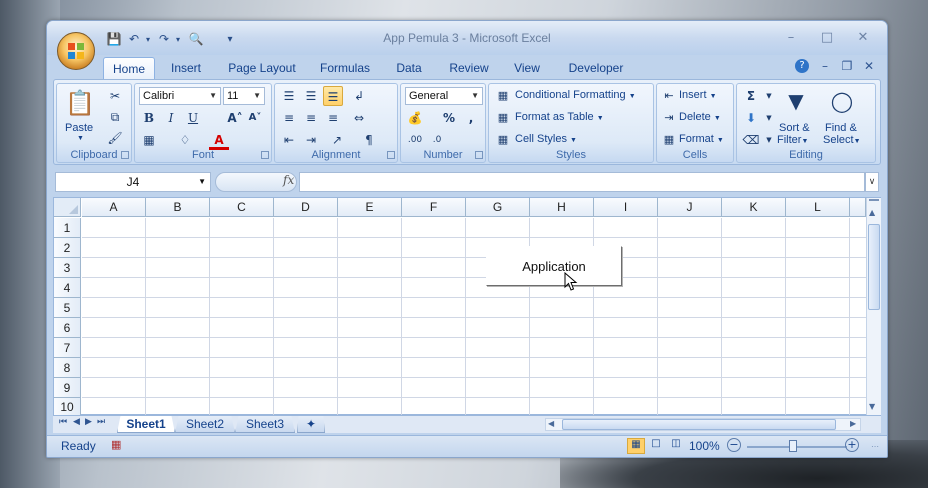 This screenshot has height=488, width=928. Describe the element at coordinates (178, 207) in the screenshot. I see `column-header-b: B` at that location.